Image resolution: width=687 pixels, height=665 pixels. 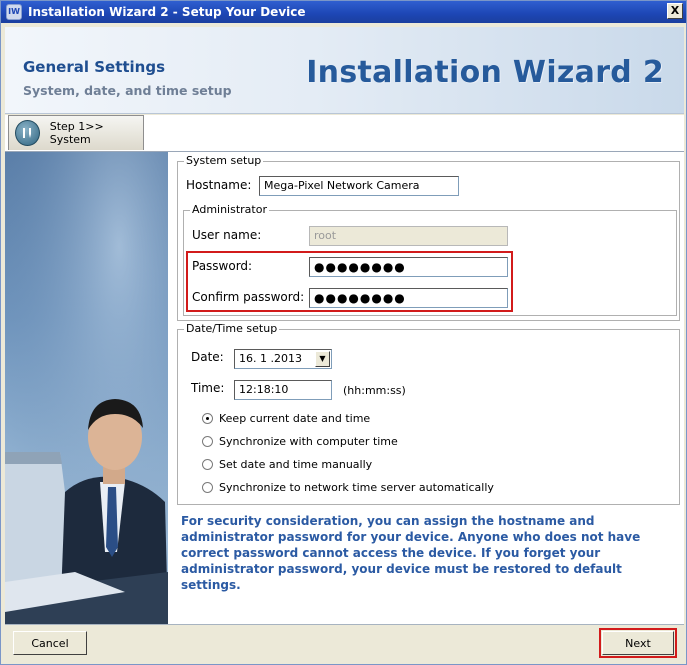 I want to click on date-picker: 16. 1 .2013 ▼, so click(x=283, y=359).